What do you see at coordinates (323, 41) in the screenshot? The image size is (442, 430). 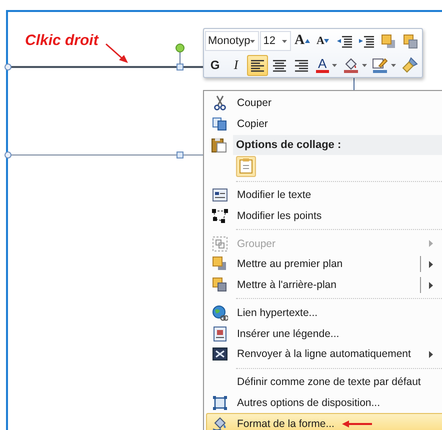 I see `shrink-font-button: A` at bounding box center [323, 41].